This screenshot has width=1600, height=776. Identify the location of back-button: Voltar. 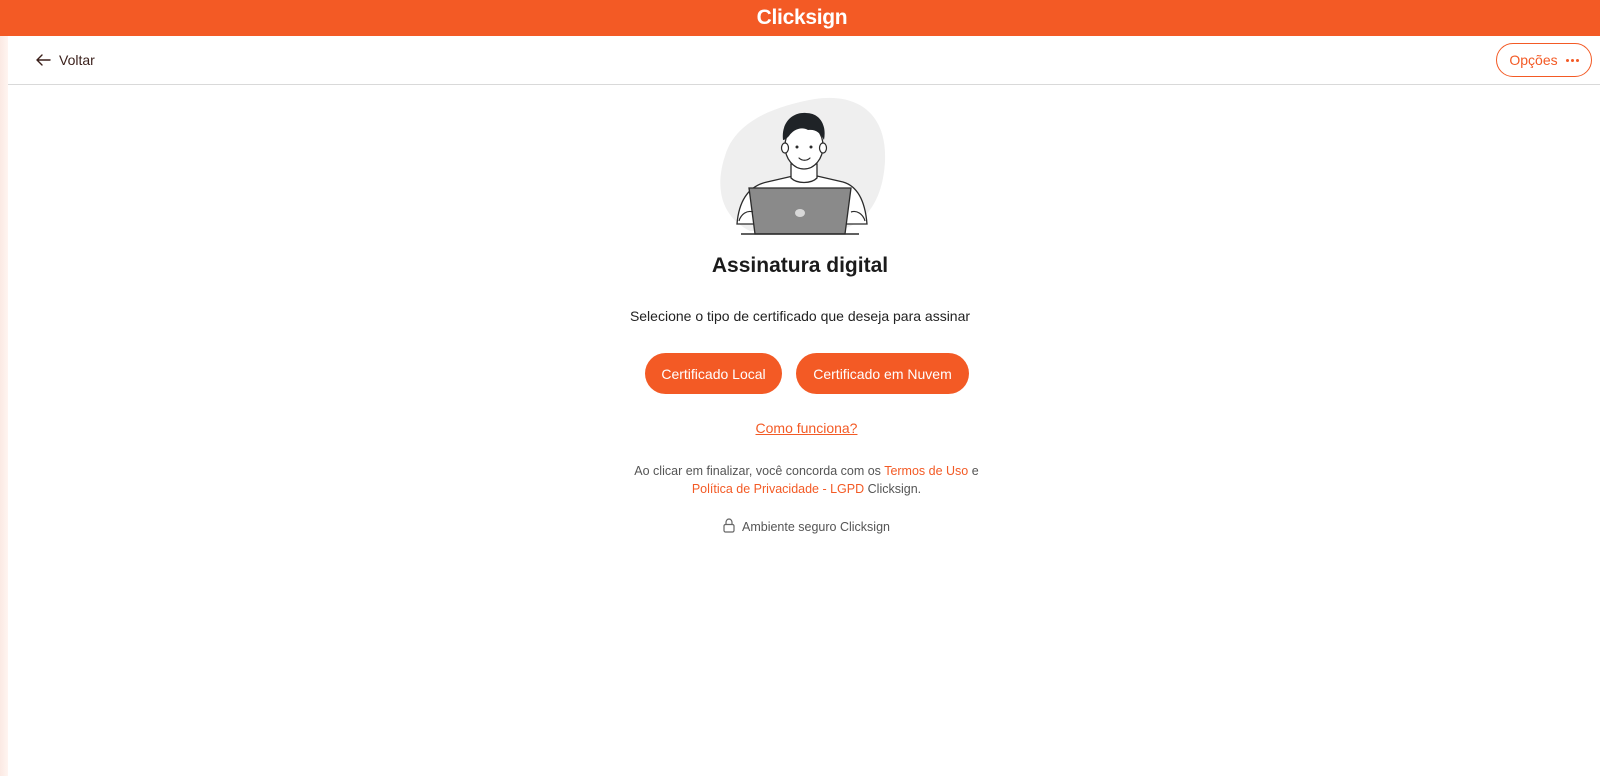
(65, 60).